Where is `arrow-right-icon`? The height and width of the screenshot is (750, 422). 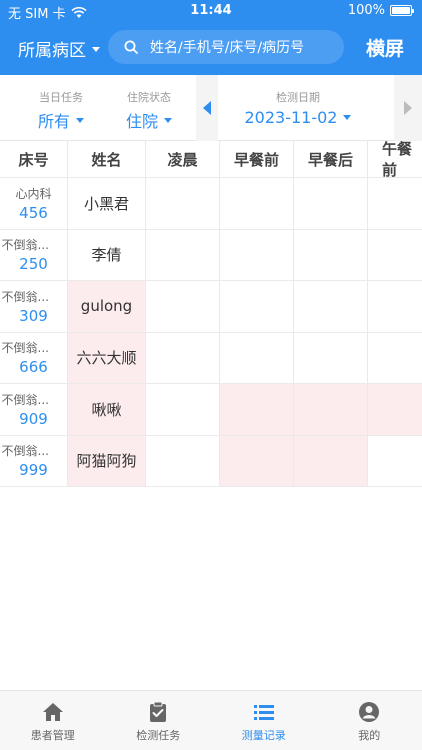 arrow-right-icon is located at coordinates (408, 108).